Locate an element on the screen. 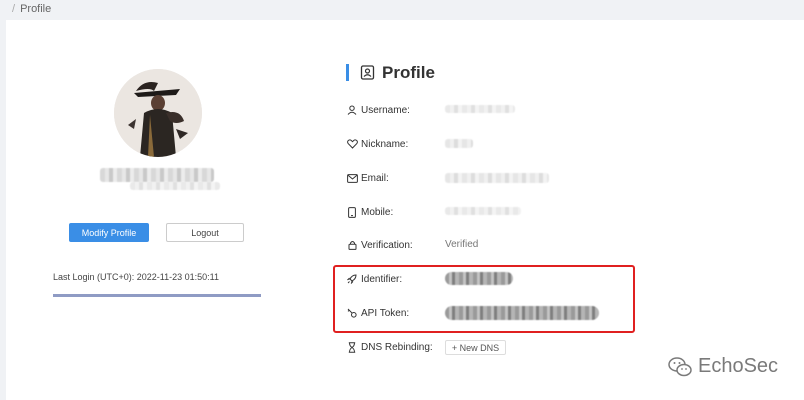 This screenshot has width=804, height=400. verification-label: Verification: is located at coordinates (387, 245).